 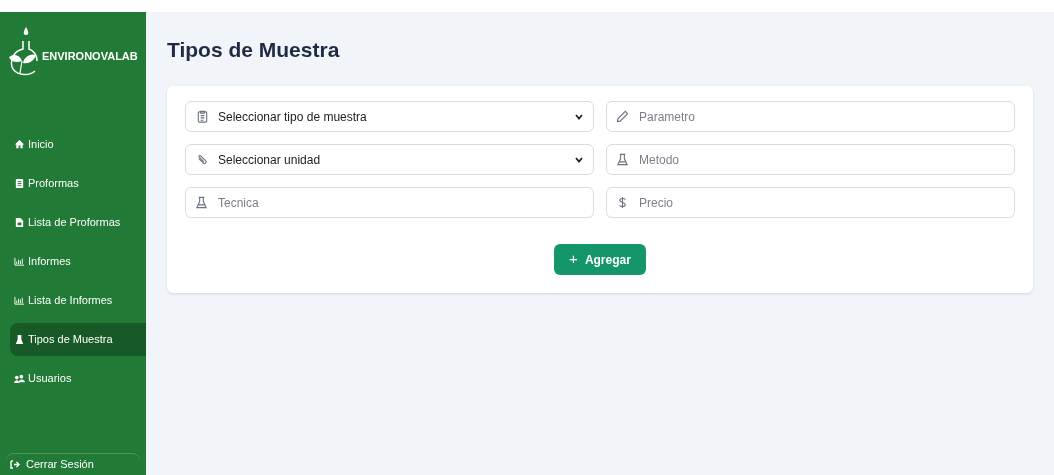 What do you see at coordinates (90, 56) in the screenshot?
I see `brand-name: ENVIRONOVALAB` at bounding box center [90, 56].